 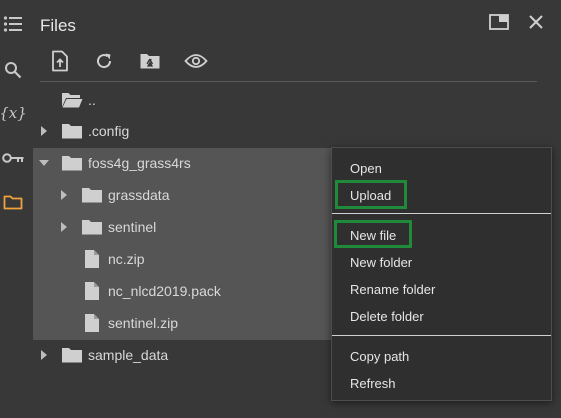 What do you see at coordinates (392, 289) in the screenshot?
I see `menu-item-rename-folder: Rename folder` at bounding box center [392, 289].